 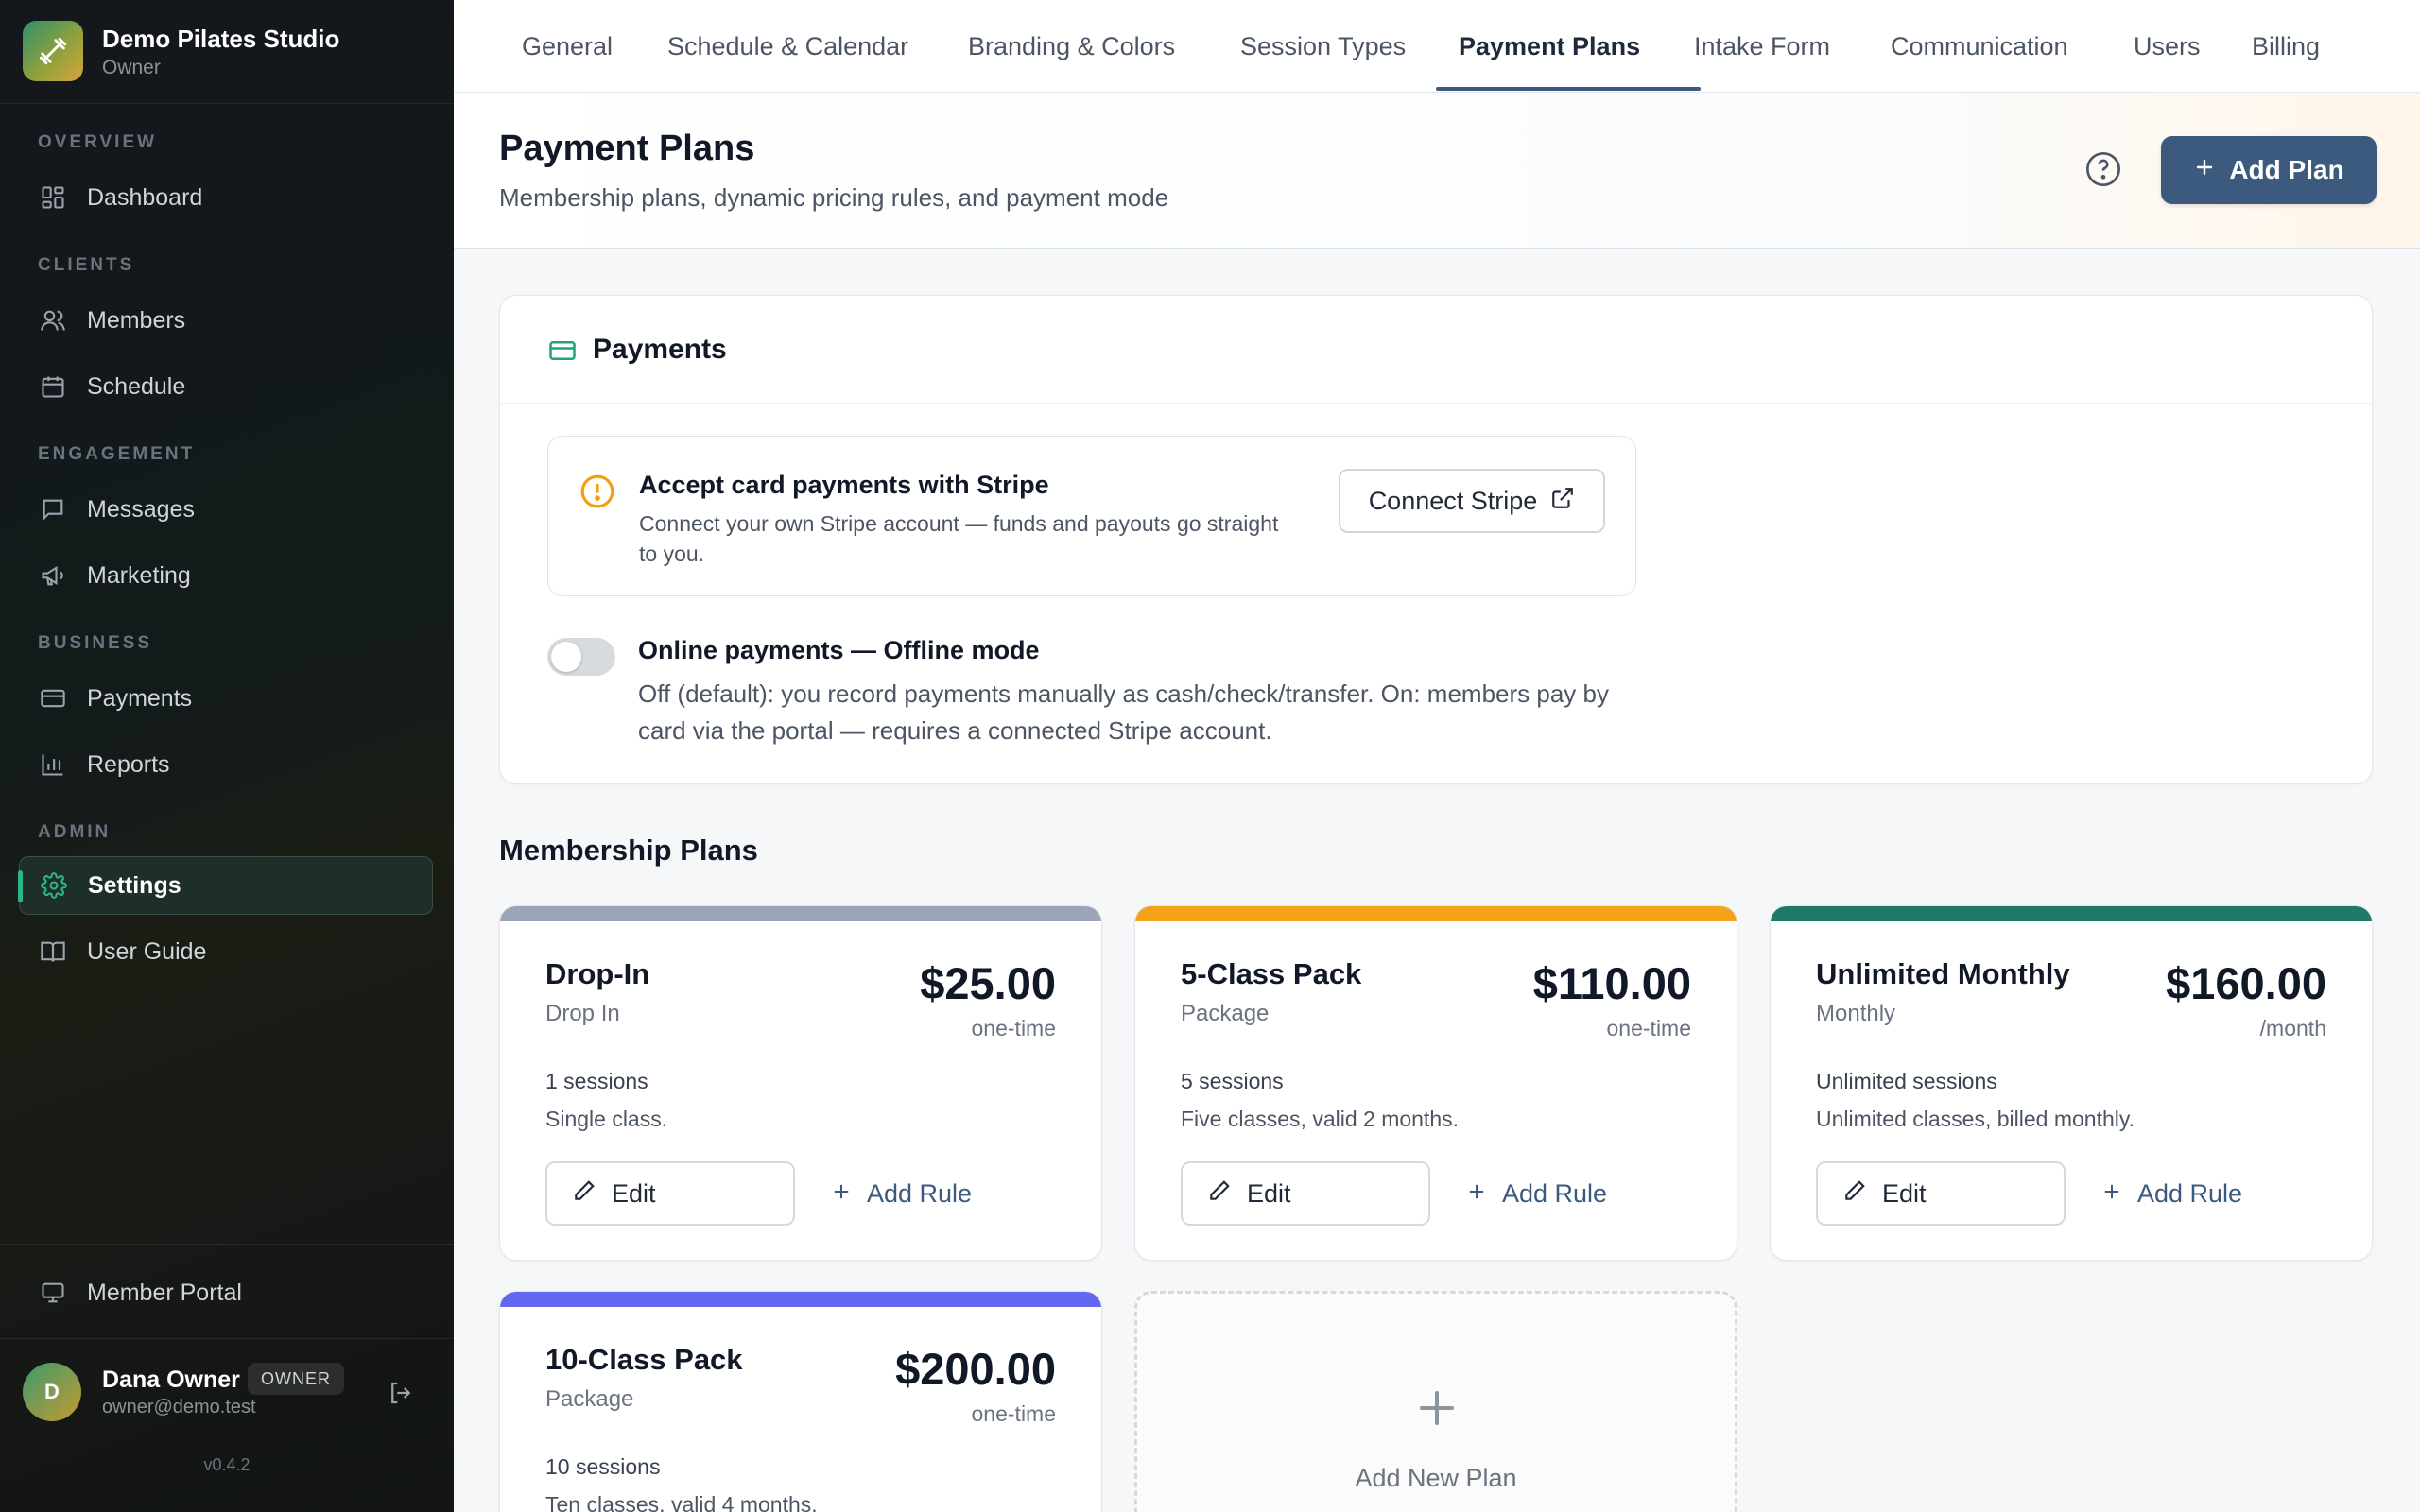 I want to click on section-label-business: BUSINESS, so click(x=95, y=643).